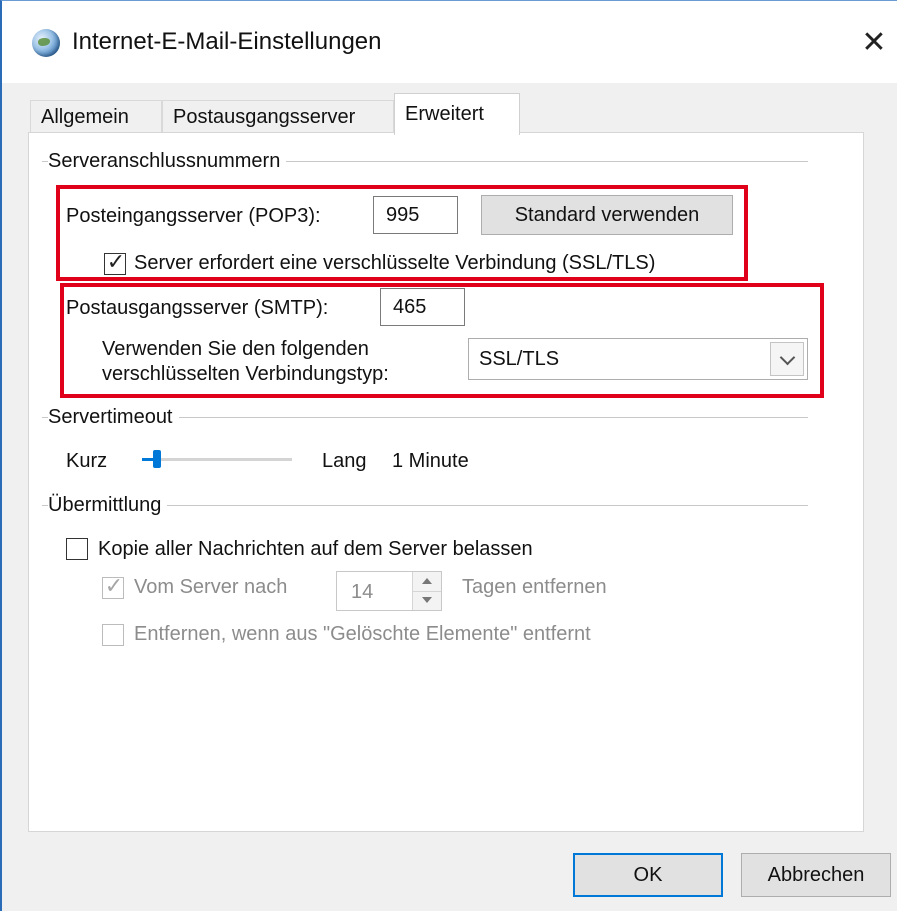 The image size is (897, 911). I want to click on encryption-type-select: SSL/TLS, so click(638, 359).